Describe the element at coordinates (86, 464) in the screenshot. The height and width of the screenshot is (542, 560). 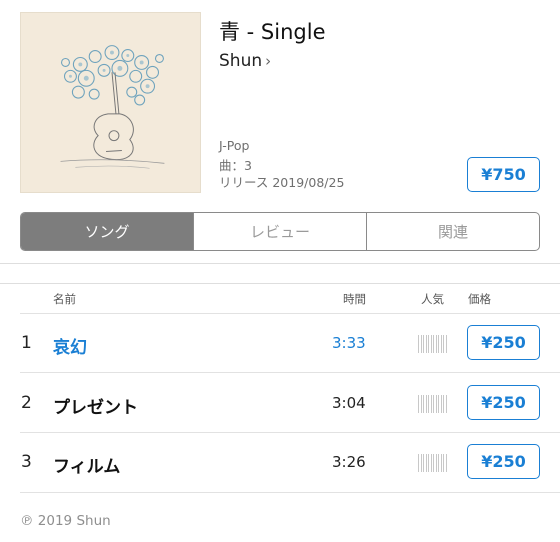
I see `track-title: フィルム` at that location.